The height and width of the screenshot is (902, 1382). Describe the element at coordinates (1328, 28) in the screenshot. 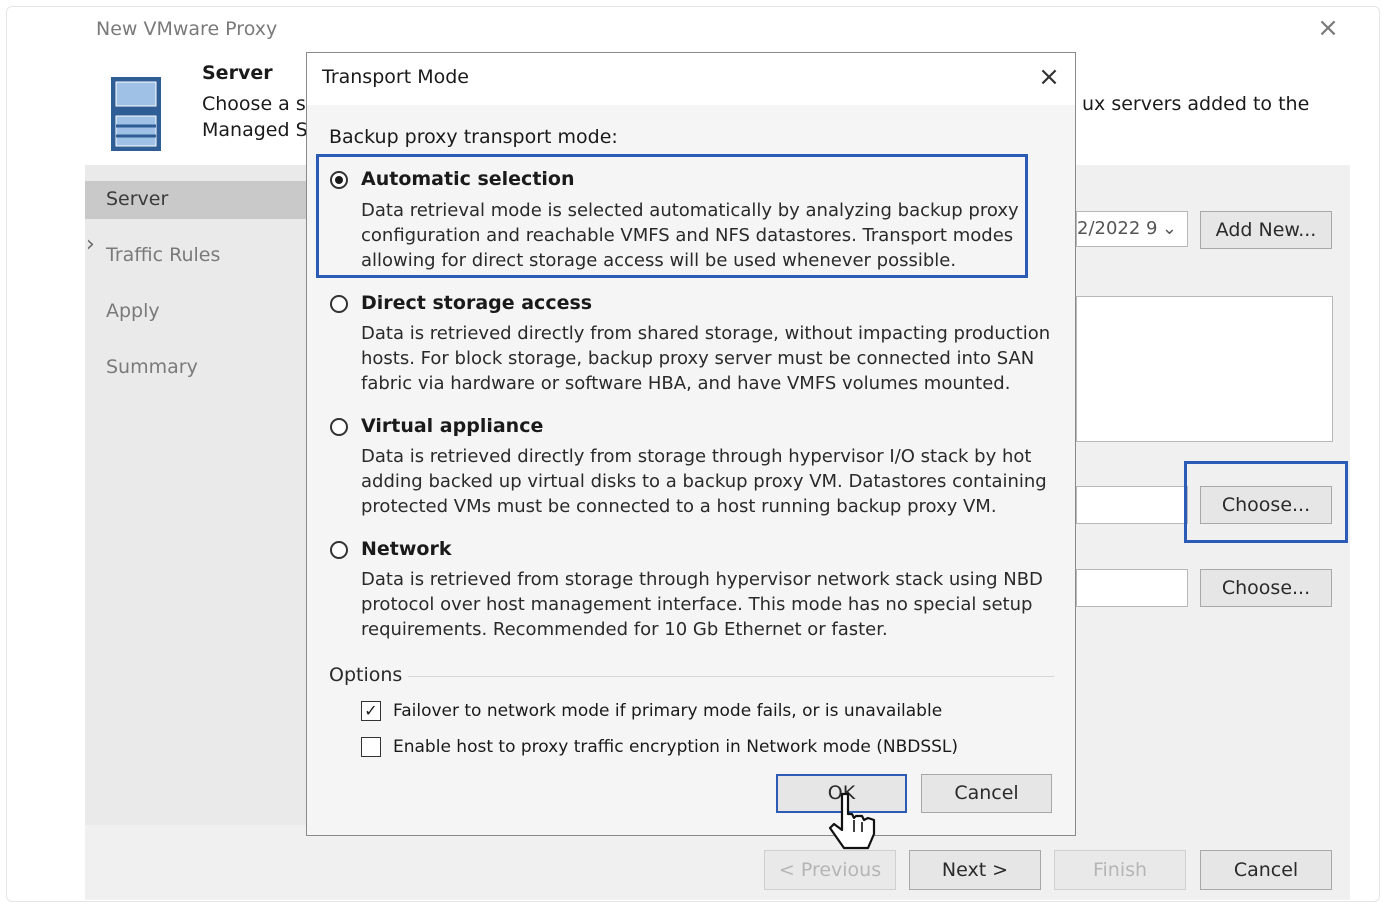

I see `wizard-close-button: ×` at that location.